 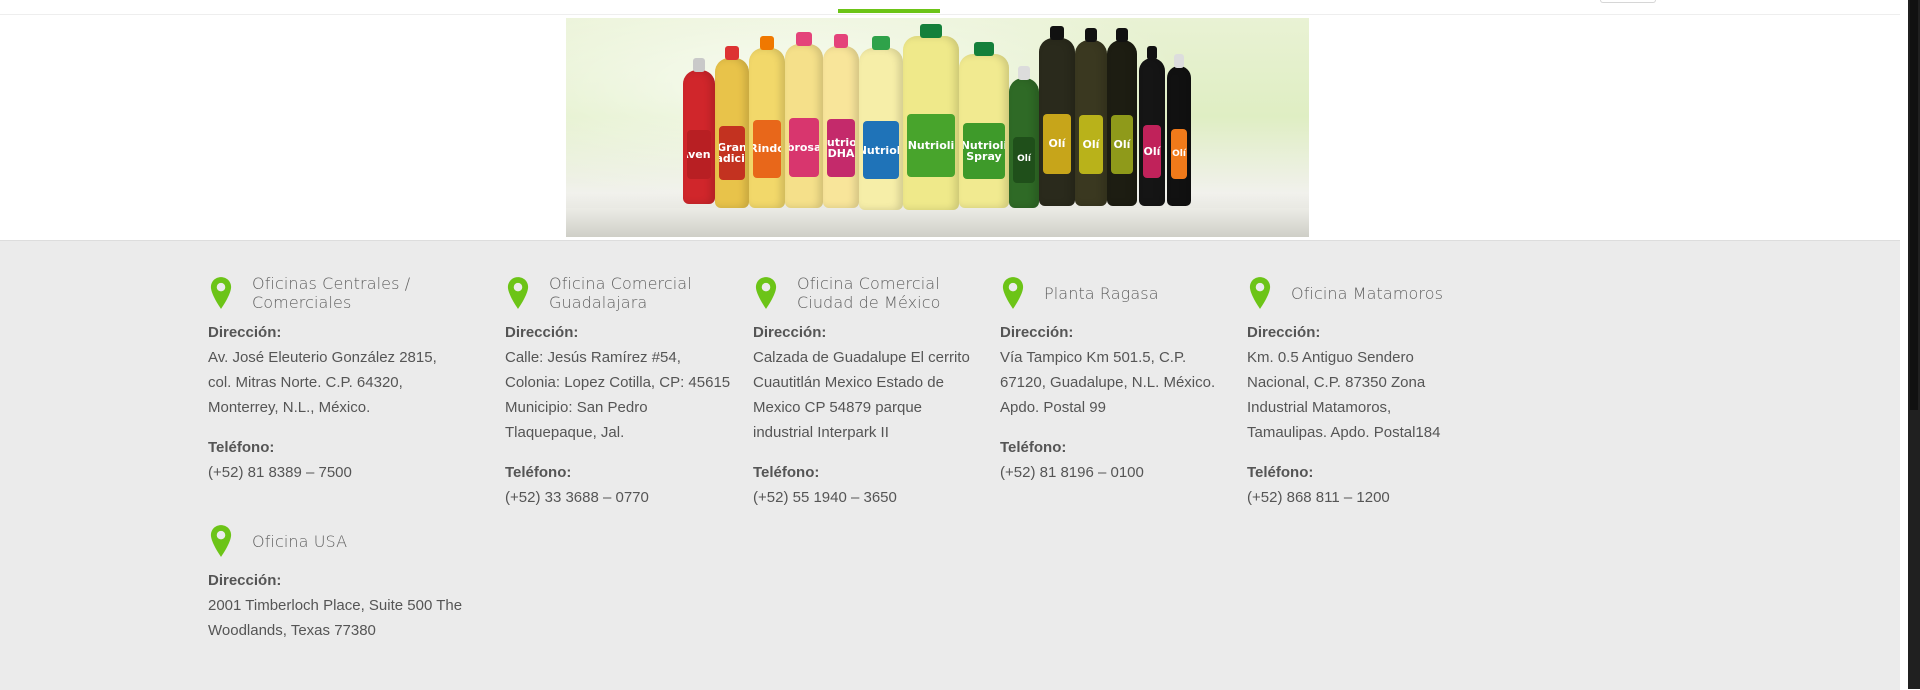 What do you see at coordinates (1072, 472) in the screenshot?
I see `phone-text: (+52) 81 8196 – 0100` at bounding box center [1072, 472].